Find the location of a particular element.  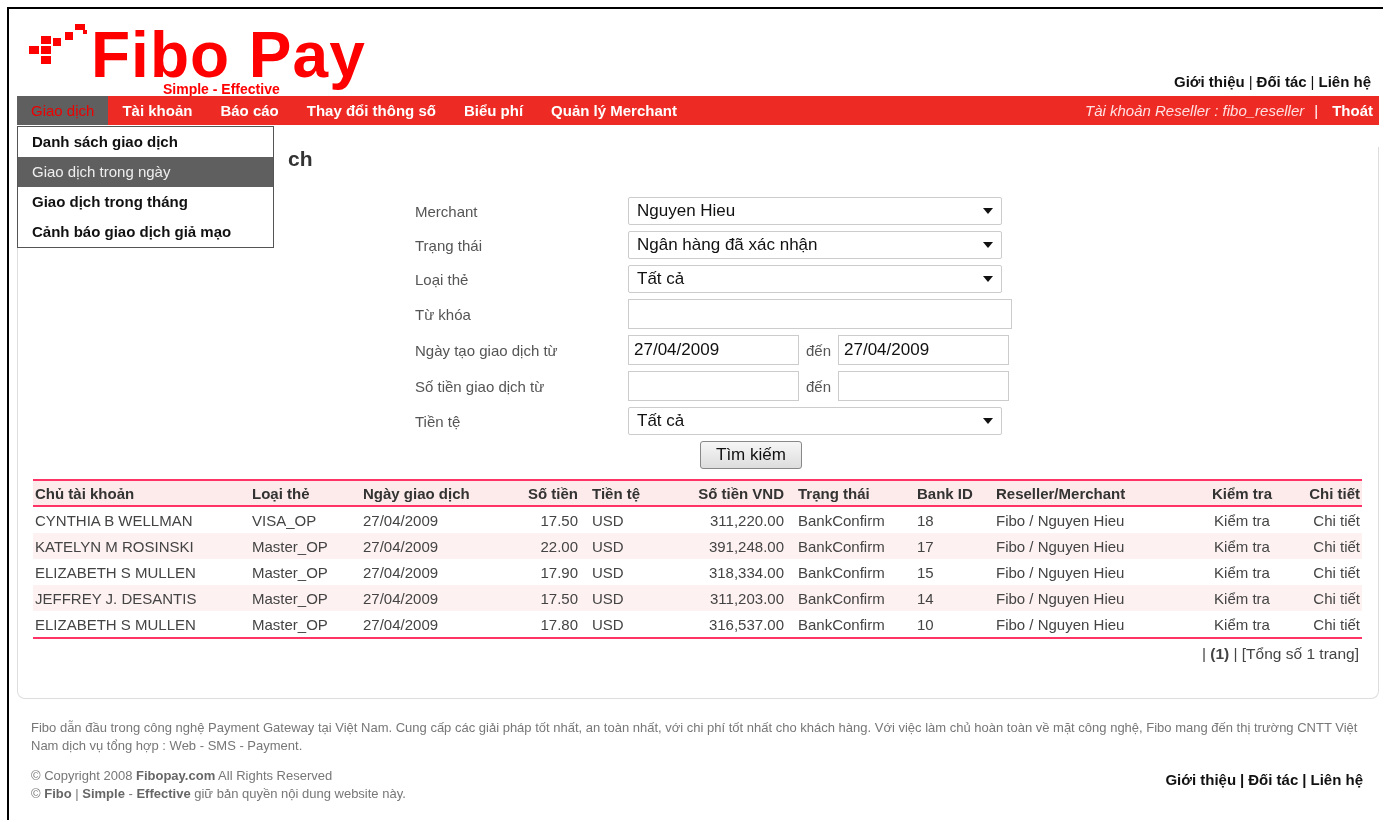

table-cell: JEFFREY J. DESANTIS is located at coordinates (141, 598).